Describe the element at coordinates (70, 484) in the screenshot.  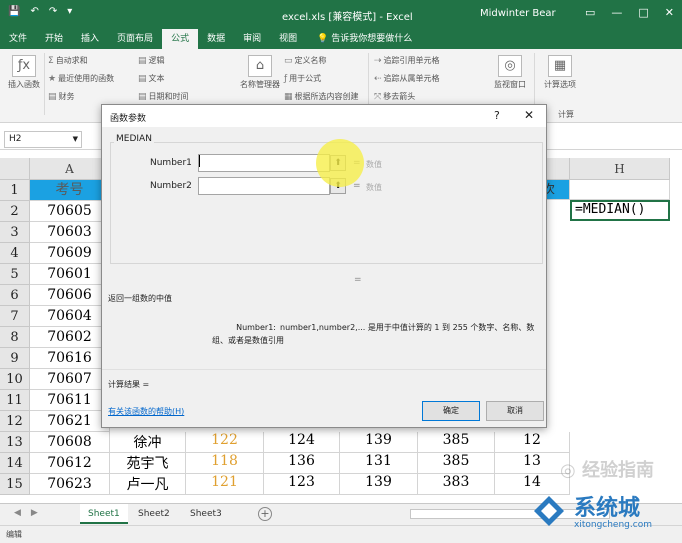
I see `cell-a-value: 70623` at that location.